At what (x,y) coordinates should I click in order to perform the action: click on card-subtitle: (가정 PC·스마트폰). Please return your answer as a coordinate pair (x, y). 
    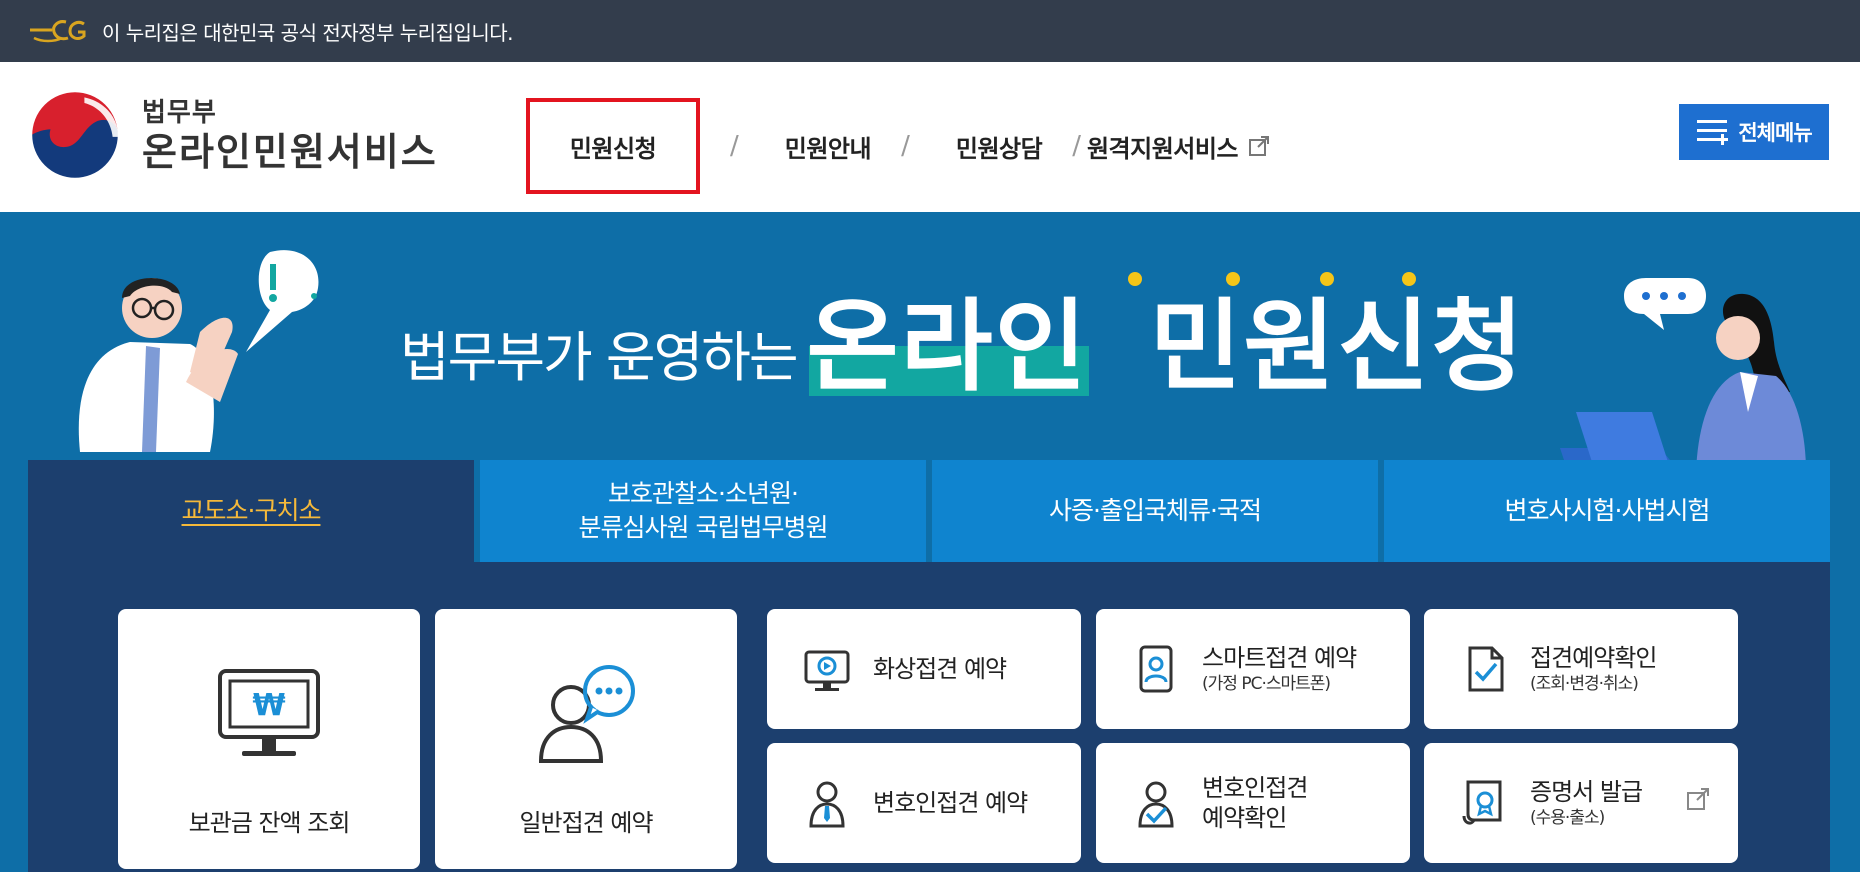
    Looking at the image, I should click on (1266, 684).